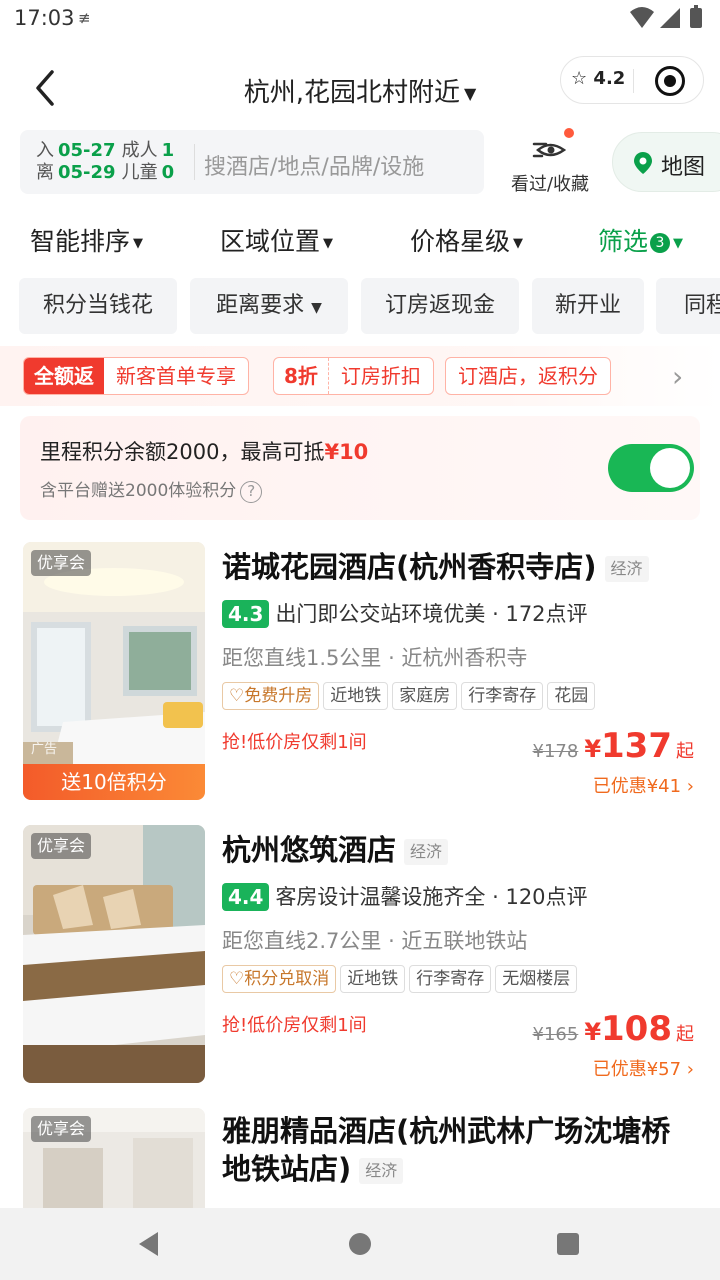 Image resolution: width=720 pixels, height=1280 pixels. What do you see at coordinates (593, 1032) in the screenshot?
I see `currency-symbol: ¥` at bounding box center [593, 1032].